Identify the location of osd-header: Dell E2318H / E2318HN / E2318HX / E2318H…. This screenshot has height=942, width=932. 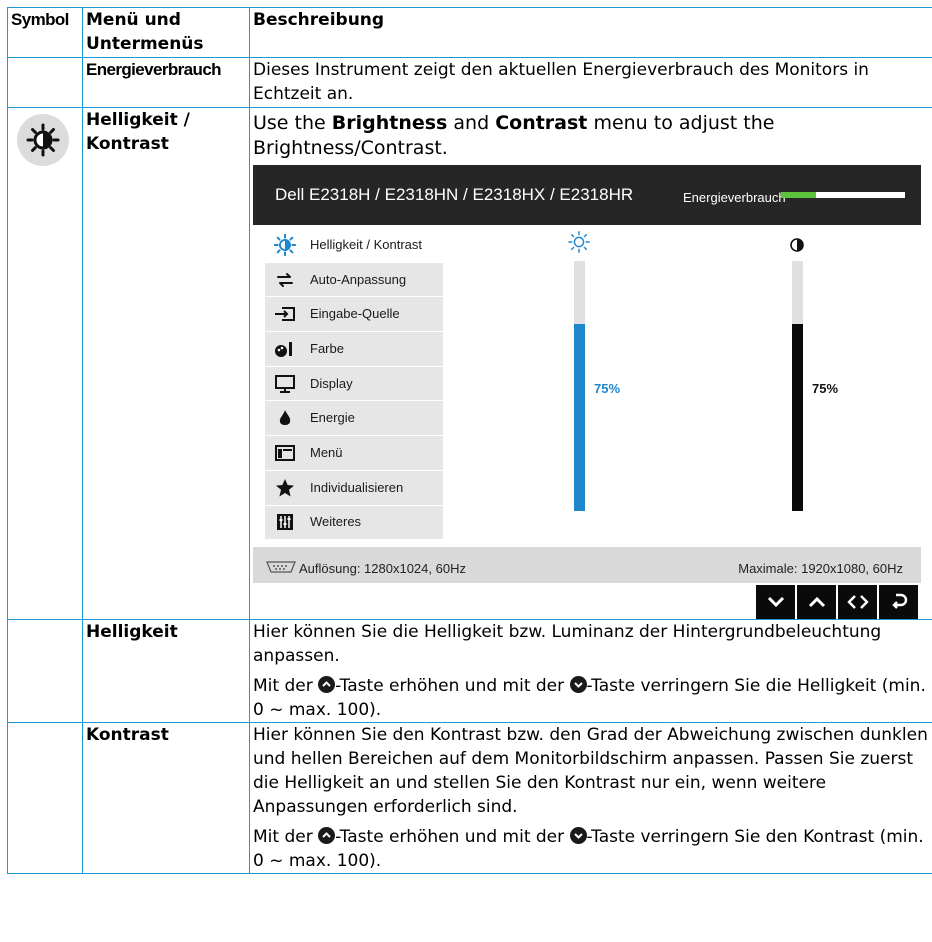
(587, 195).